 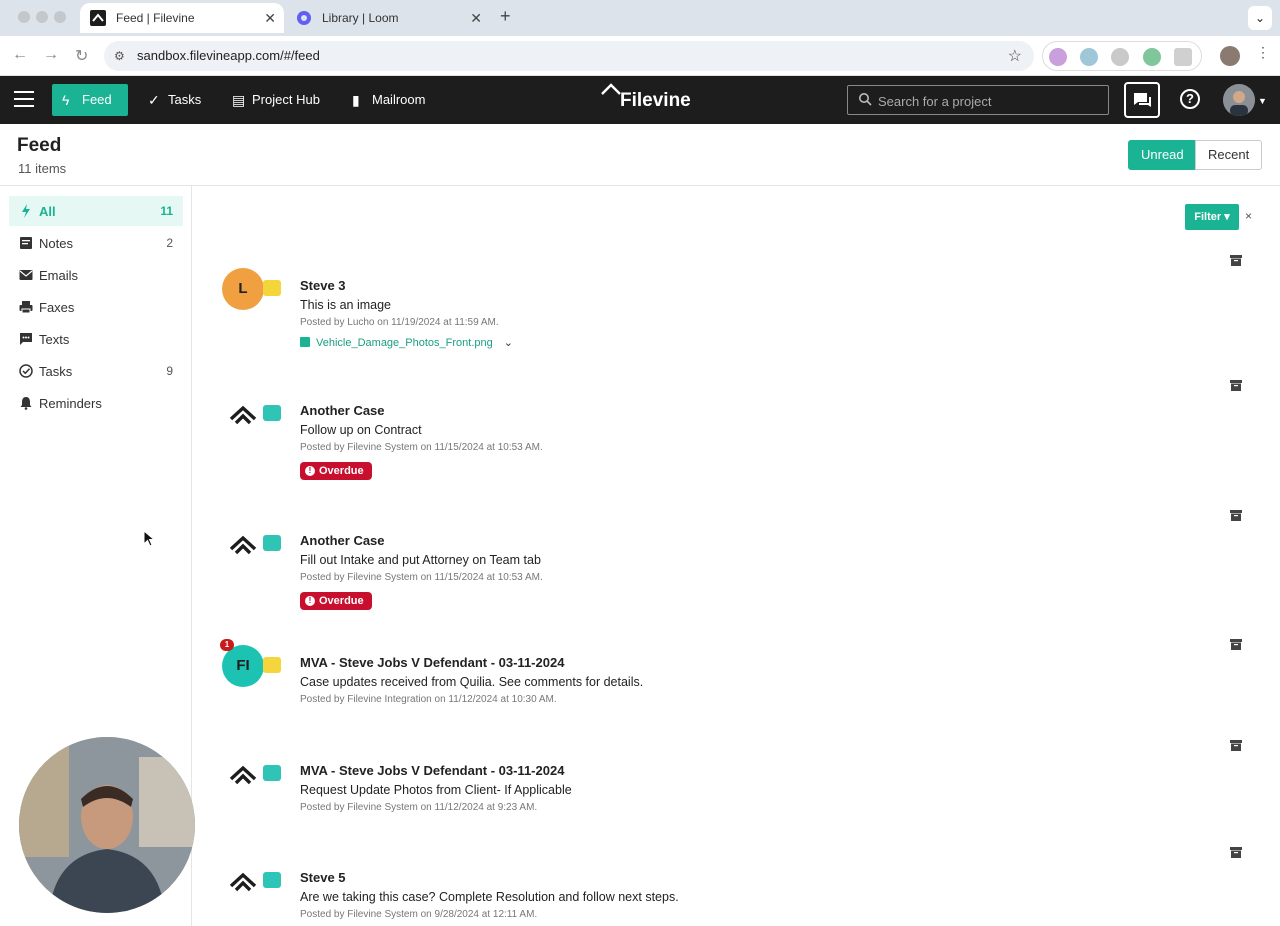 What do you see at coordinates (60, 17) in the screenshot?
I see `window-zoom-dot` at bounding box center [60, 17].